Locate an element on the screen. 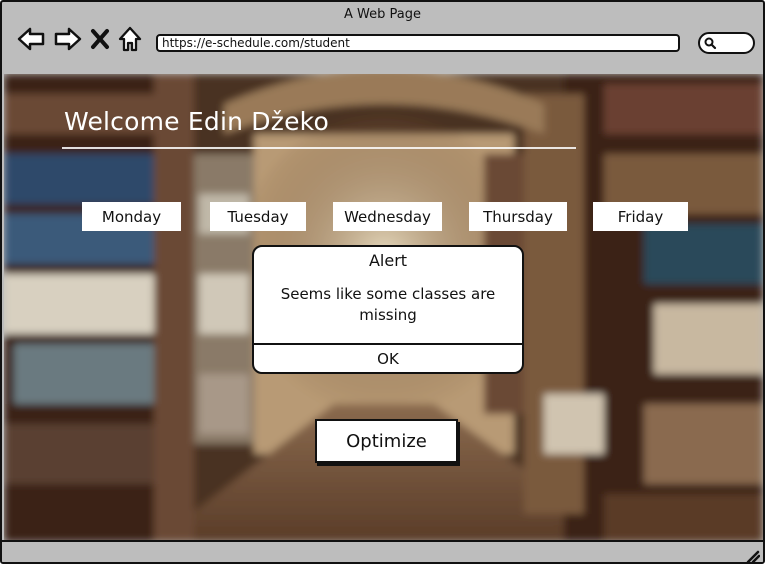 This screenshot has width=767, height=566. home-icon is located at coordinates (130, 39).